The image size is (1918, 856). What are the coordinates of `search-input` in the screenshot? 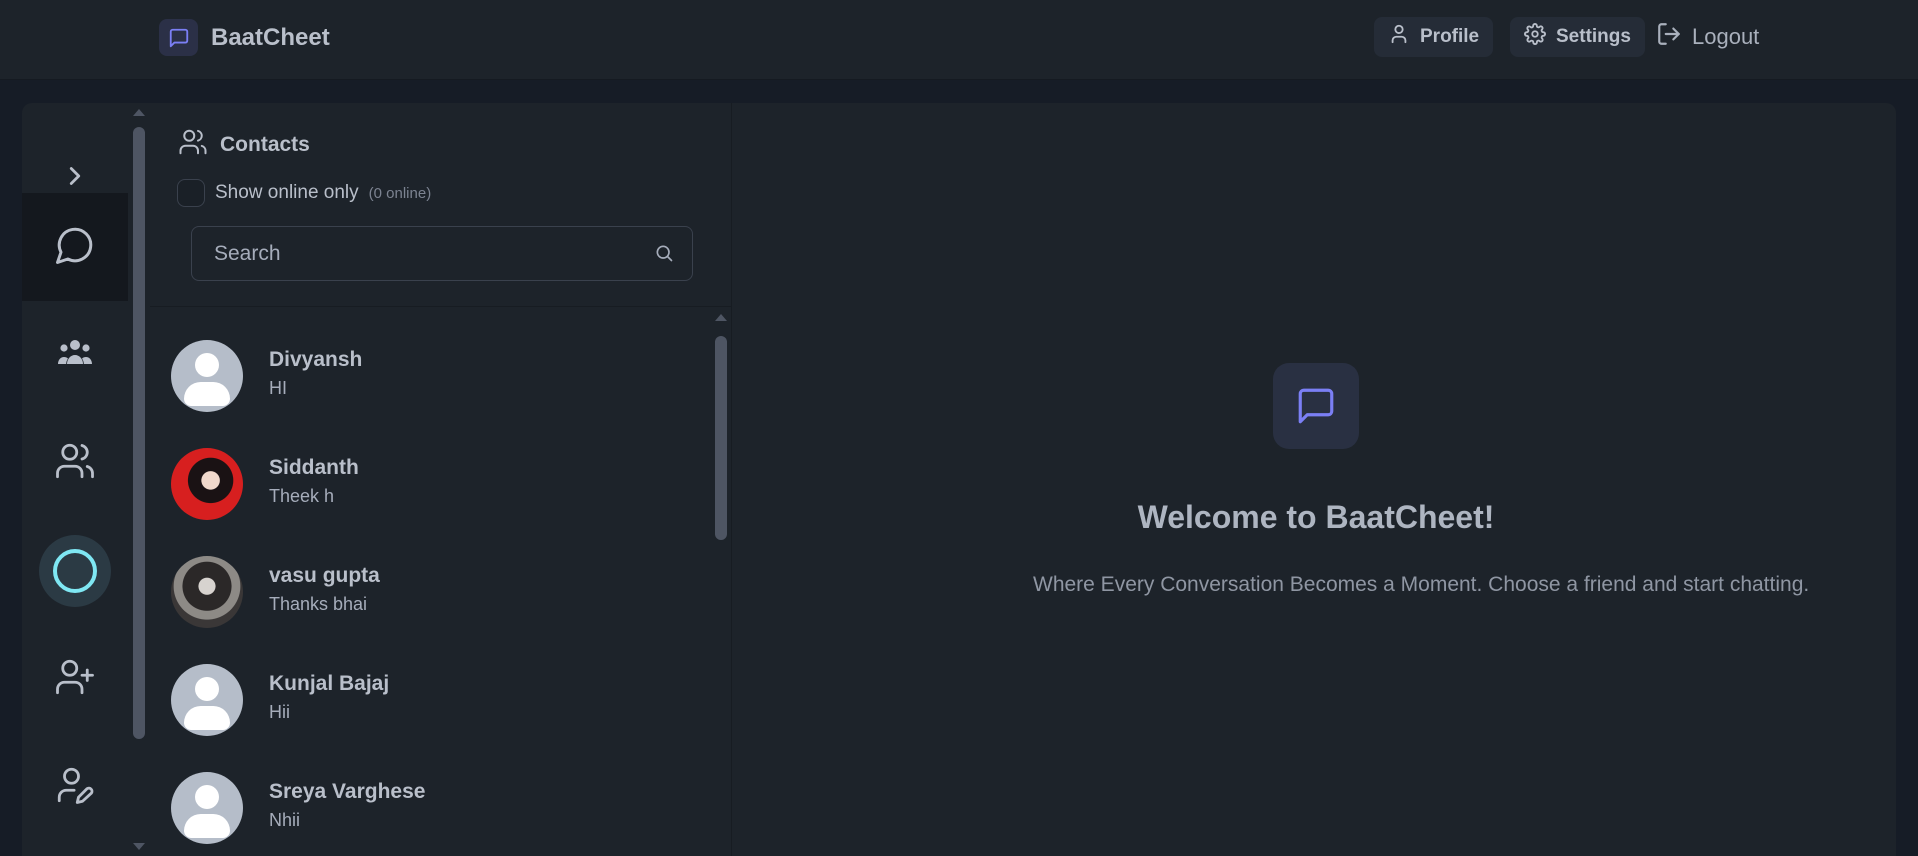 It's located at (412, 253).